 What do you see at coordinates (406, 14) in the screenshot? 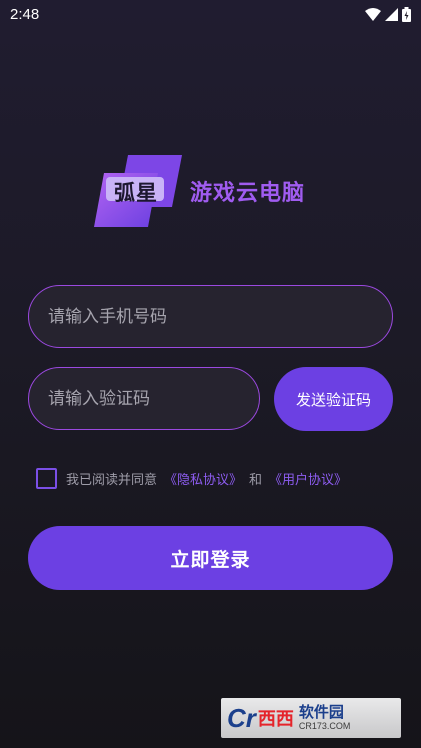
I see `battery-icon` at bounding box center [406, 14].